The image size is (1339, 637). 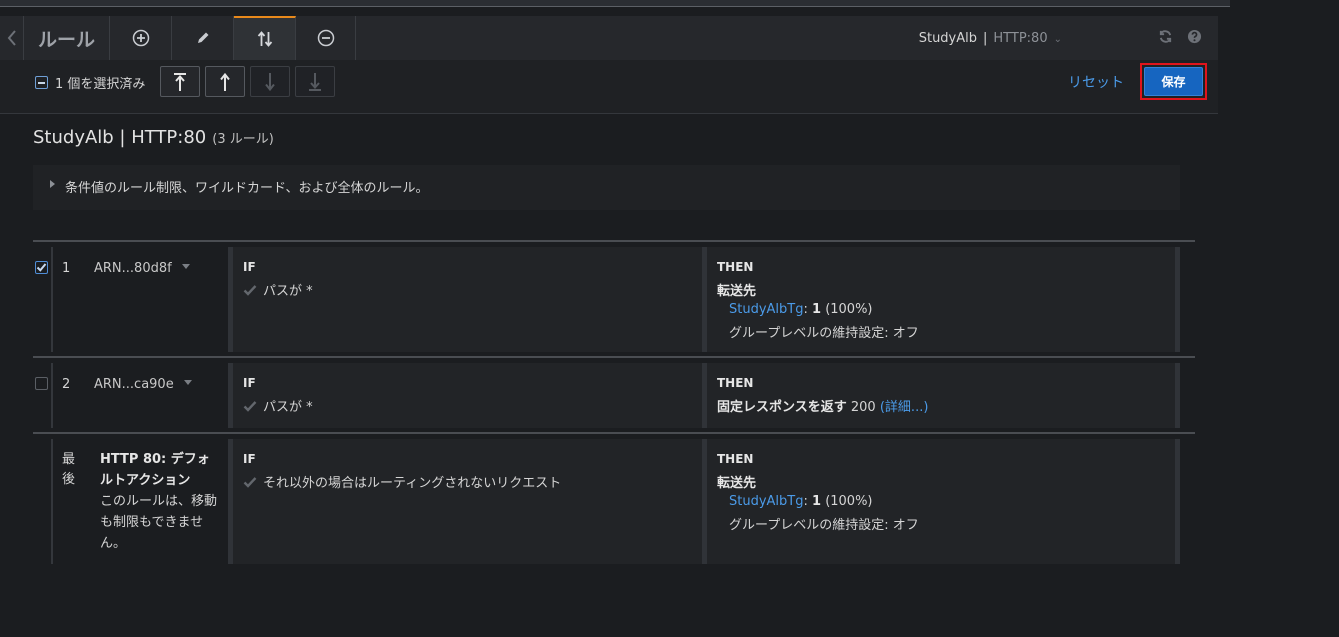 I want to click on add-rule-tab, so click(x=141, y=38).